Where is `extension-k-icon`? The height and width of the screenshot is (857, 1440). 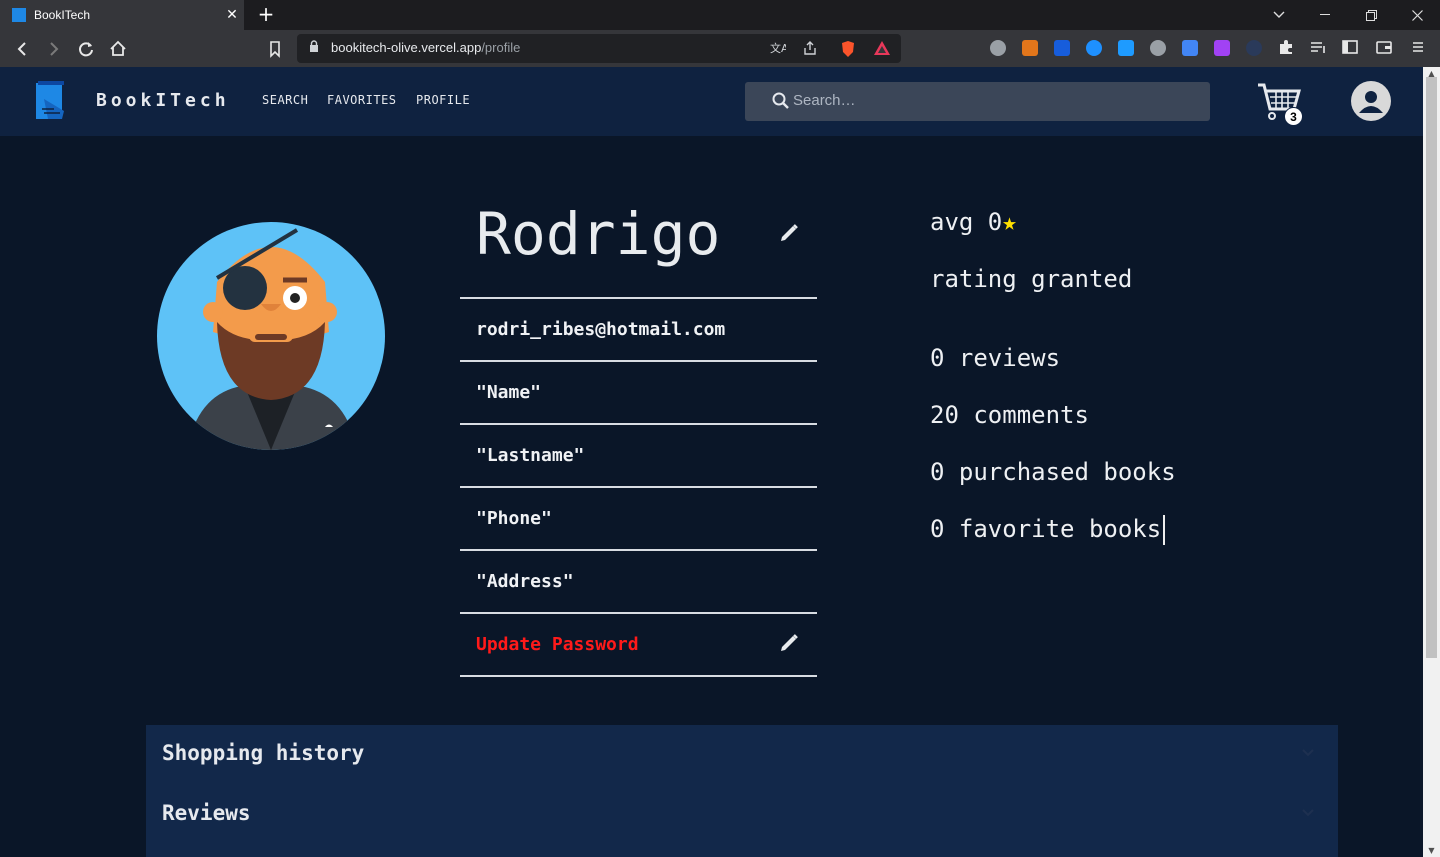
extension-k-icon is located at coordinates (998, 48).